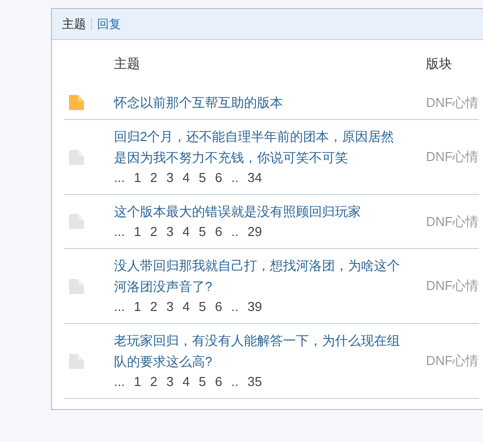 This screenshot has width=483, height=442. What do you see at coordinates (254, 382) in the screenshot?
I see `page-link: 35` at bounding box center [254, 382].